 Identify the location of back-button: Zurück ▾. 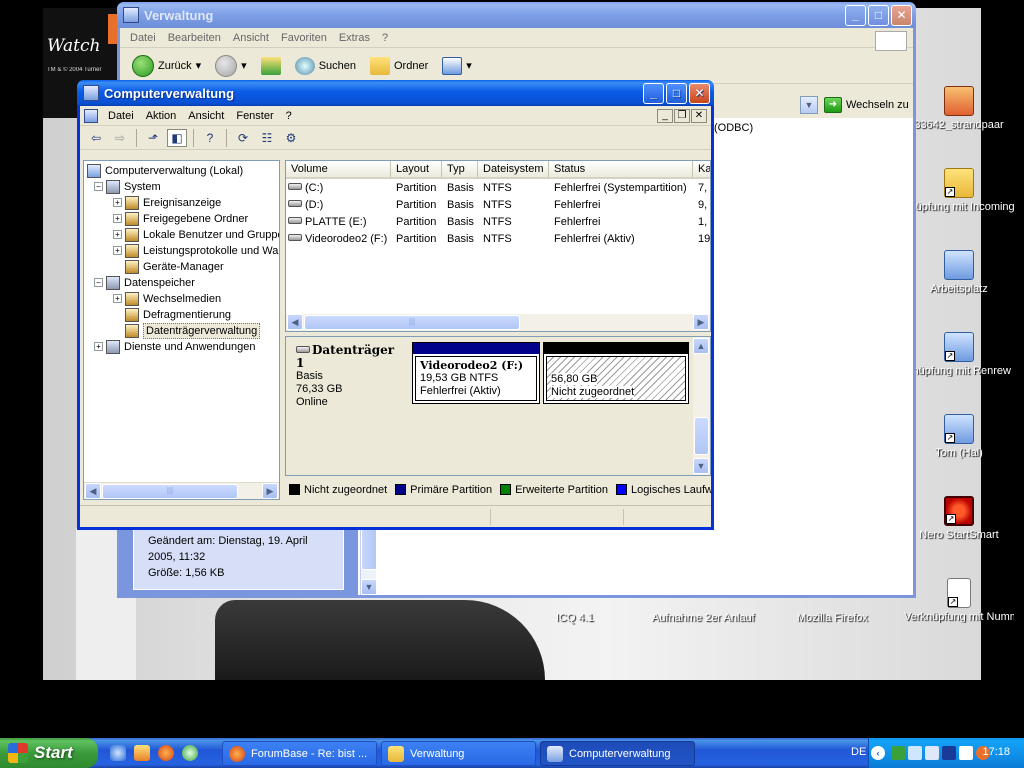
(166, 65).